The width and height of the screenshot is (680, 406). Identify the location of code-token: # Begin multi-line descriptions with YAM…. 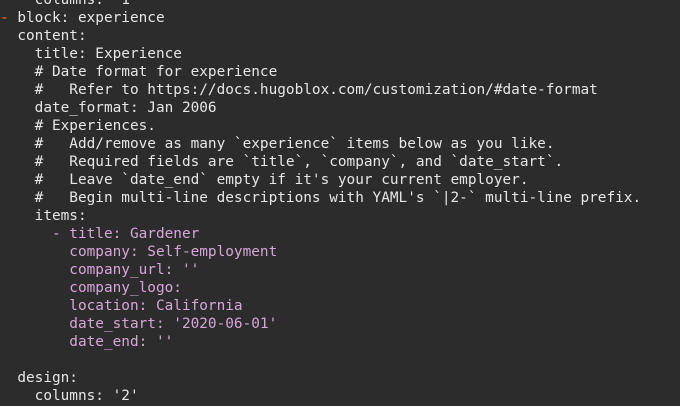
(321, 198).